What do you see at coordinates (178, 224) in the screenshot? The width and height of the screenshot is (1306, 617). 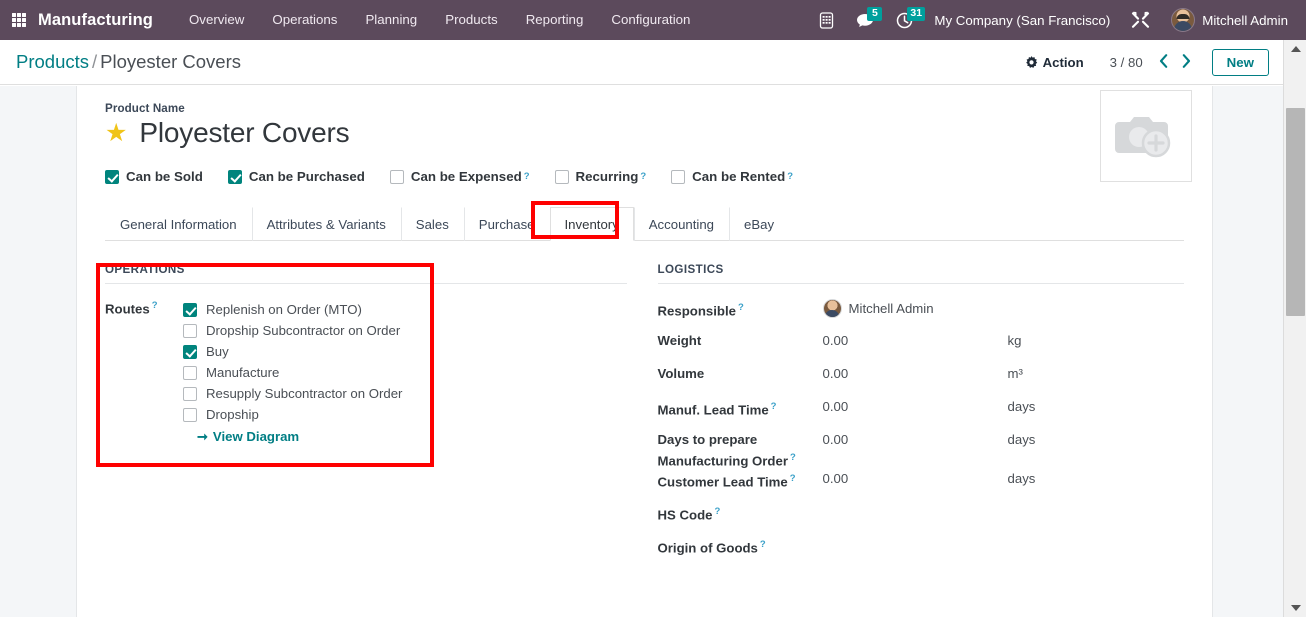 I see `tab-general-information: General Information` at bounding box center [178, 224].